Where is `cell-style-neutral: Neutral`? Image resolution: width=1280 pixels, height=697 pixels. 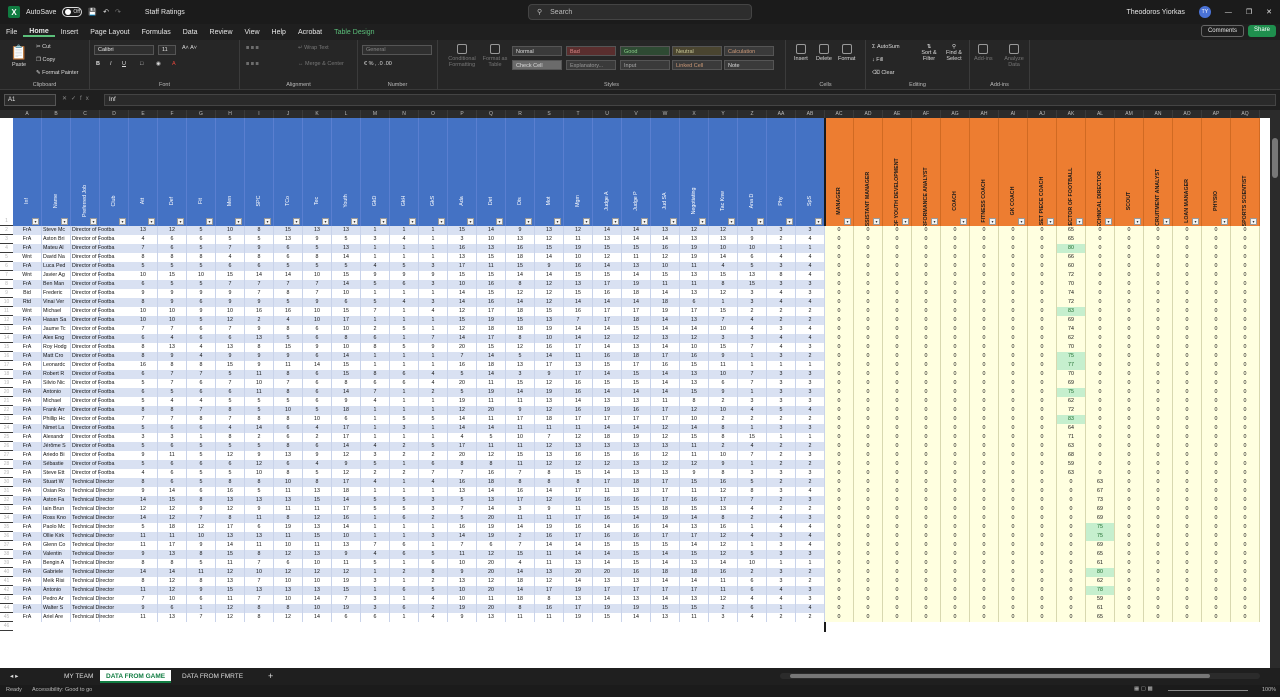
cell-style-neutral: Neutral is located at coordinates (697, 51).